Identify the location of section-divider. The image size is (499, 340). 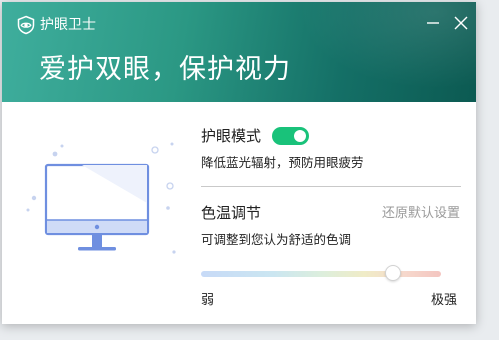
(331, 186).